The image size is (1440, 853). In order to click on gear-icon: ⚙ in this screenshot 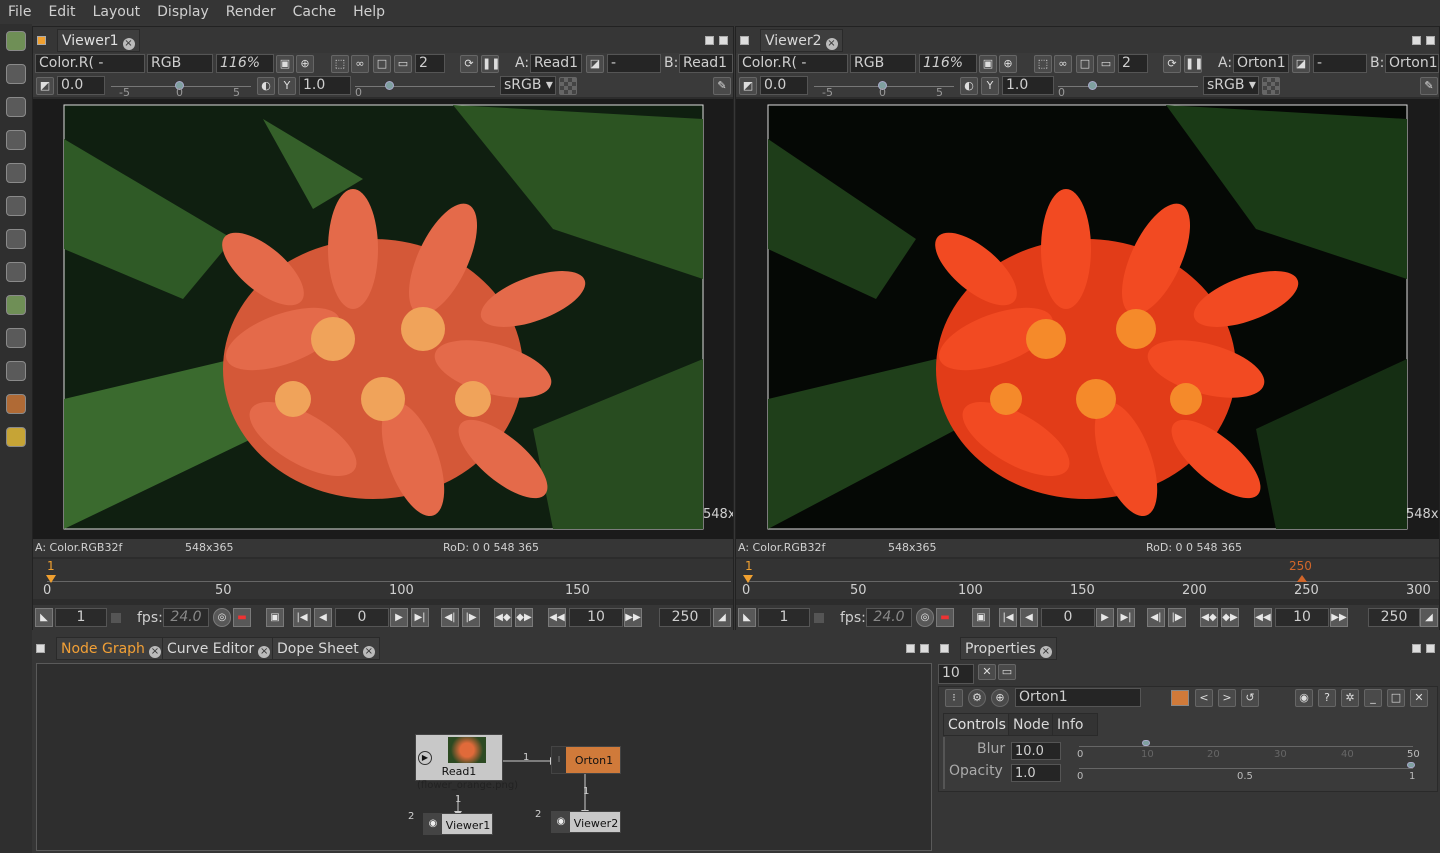, I will do `click(977, 698)`.